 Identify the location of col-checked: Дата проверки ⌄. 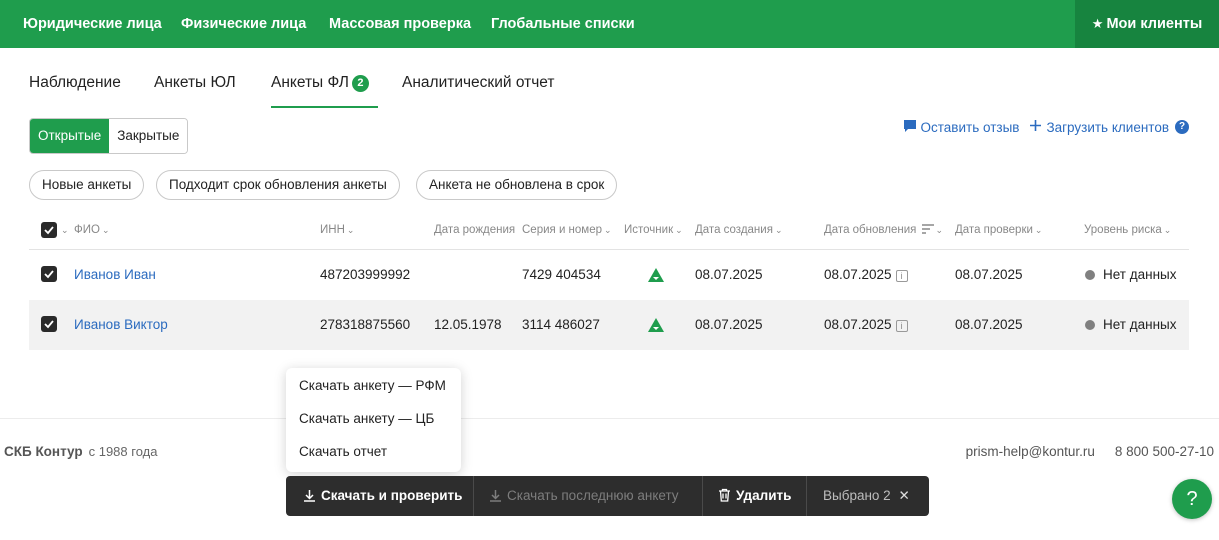
(998, 230).